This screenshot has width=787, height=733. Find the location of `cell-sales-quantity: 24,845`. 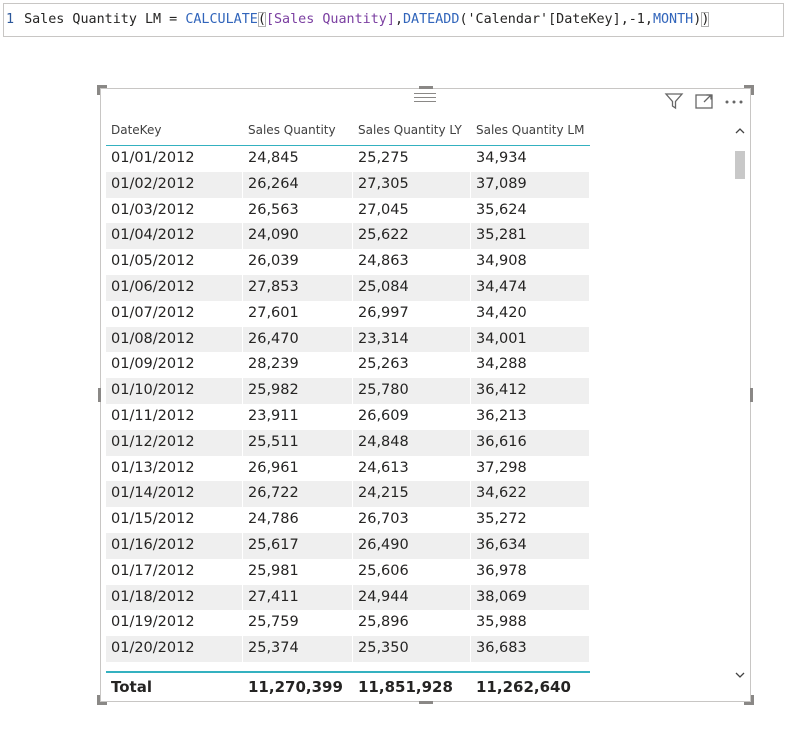

cell-sales-quantity: 24,845 is located at coordinates (298, 159).